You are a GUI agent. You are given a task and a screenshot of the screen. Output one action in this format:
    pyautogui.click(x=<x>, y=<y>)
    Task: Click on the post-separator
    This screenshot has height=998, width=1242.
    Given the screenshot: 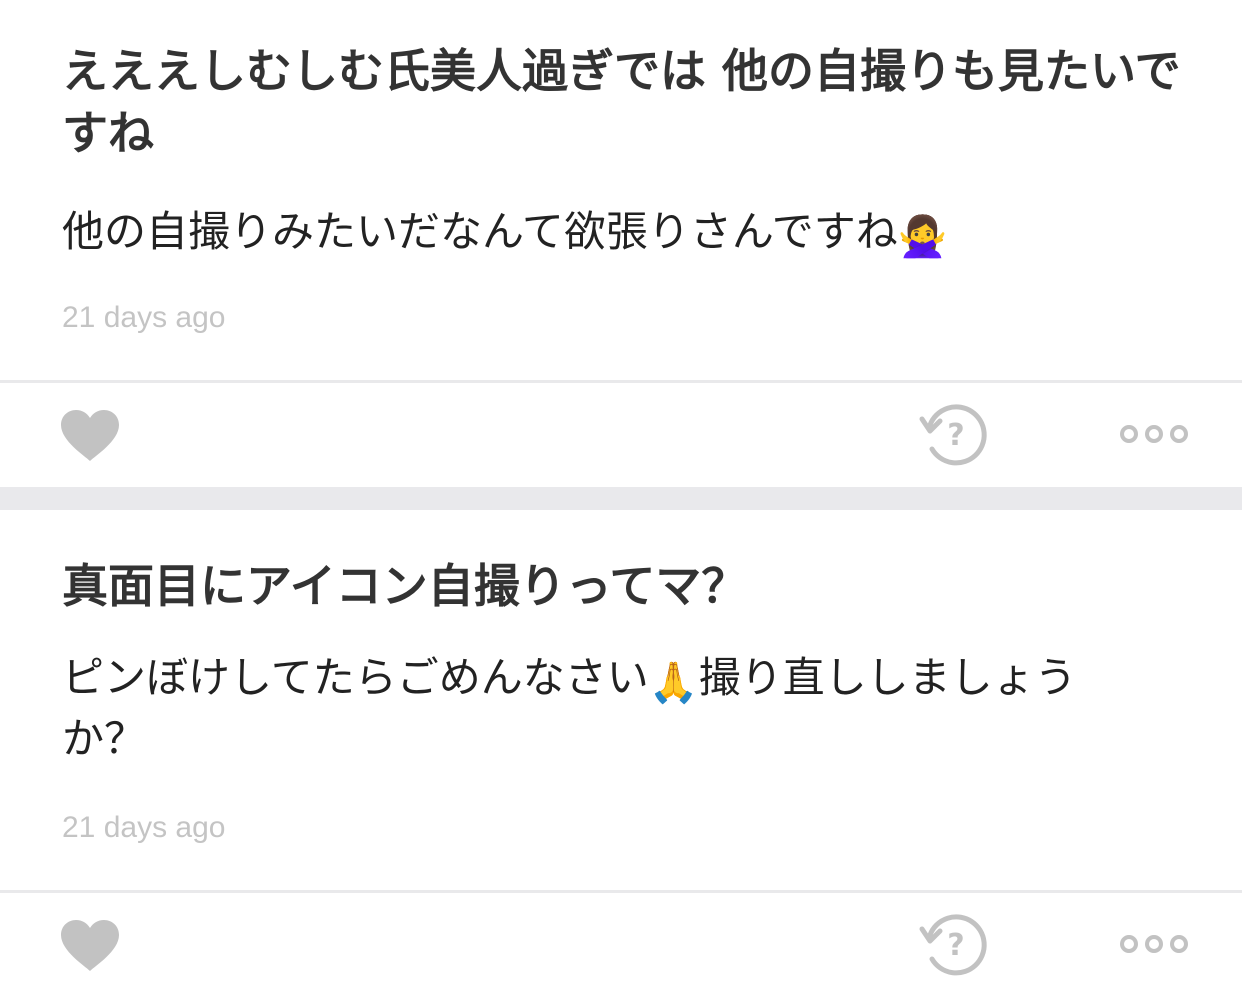 What is the action you would take?
    pyautogui.click(x=621, y=498)
    